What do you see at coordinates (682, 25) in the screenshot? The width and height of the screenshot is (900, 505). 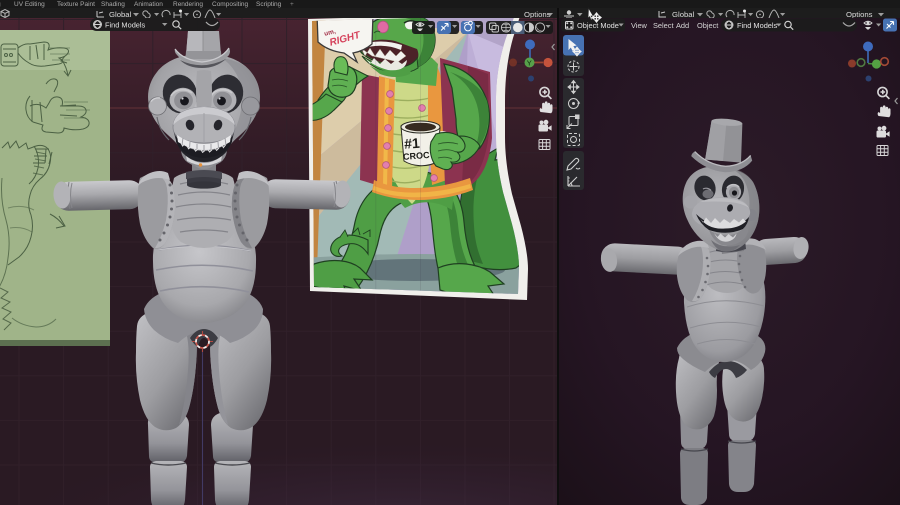 I see `svg-text: Add` at bounding box center [682, 25].